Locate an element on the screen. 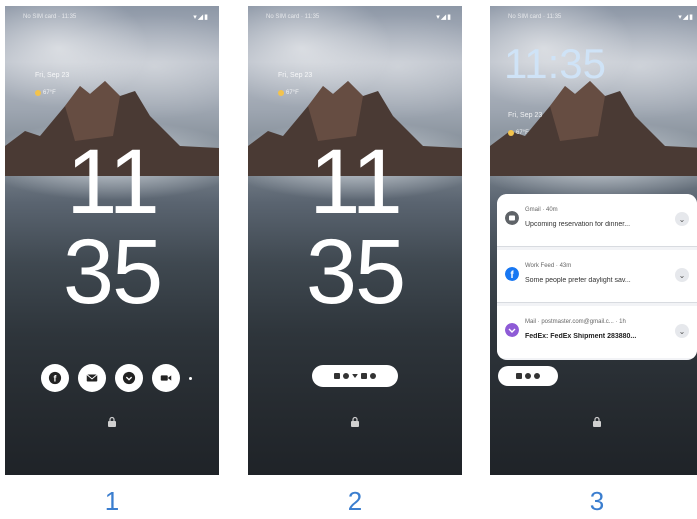 The height and width of the screenshot is (519, 697). more-indicator is located at coordinates (190, 378).